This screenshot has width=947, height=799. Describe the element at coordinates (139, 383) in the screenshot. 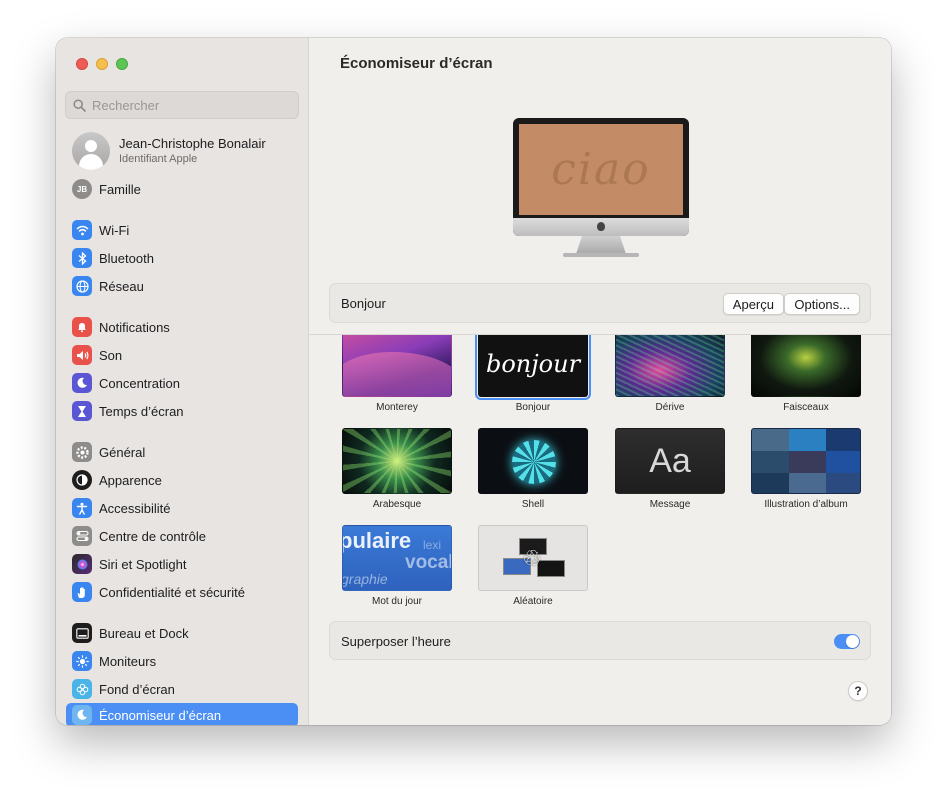

I see `sidebar-item-label: Concentration` at that location.